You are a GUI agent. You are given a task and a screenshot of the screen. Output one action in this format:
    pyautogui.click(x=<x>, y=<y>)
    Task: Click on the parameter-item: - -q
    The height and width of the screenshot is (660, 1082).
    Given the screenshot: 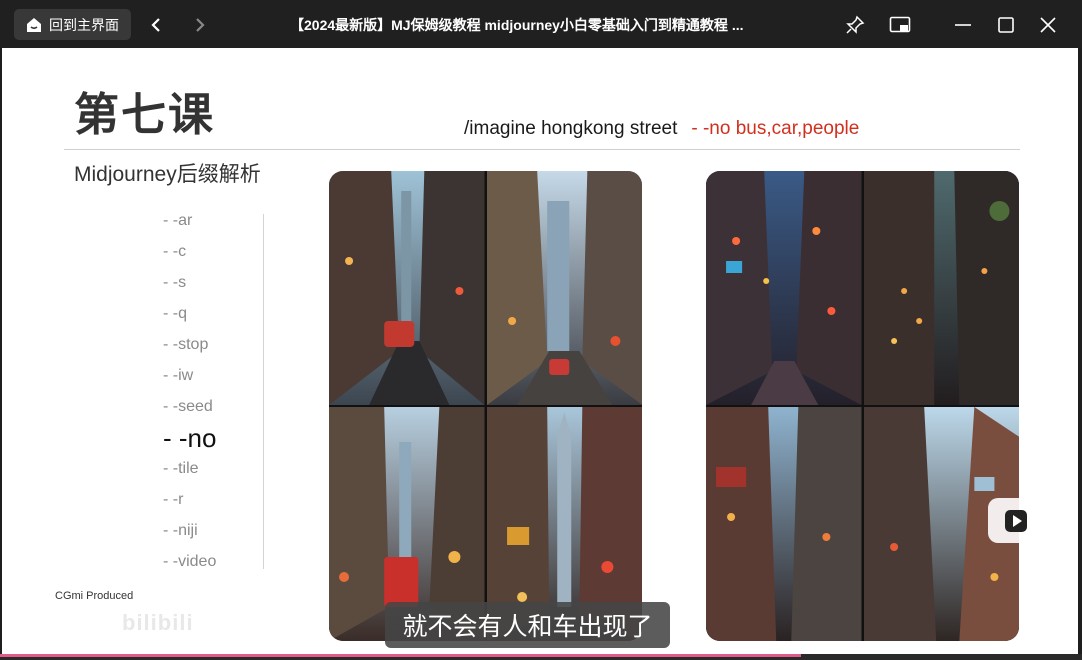 What is the action you would take?
    pyautogui.click(x=175, y=313)
    